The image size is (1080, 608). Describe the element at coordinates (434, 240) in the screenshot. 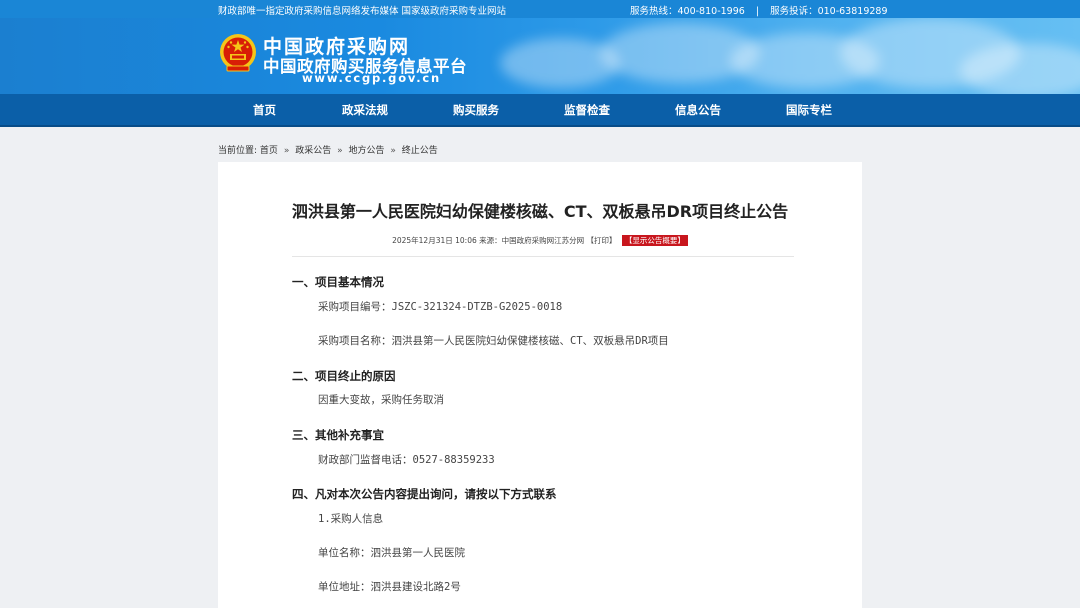

I see `article-datetime: 2025年12月31日 10:06` at that location.